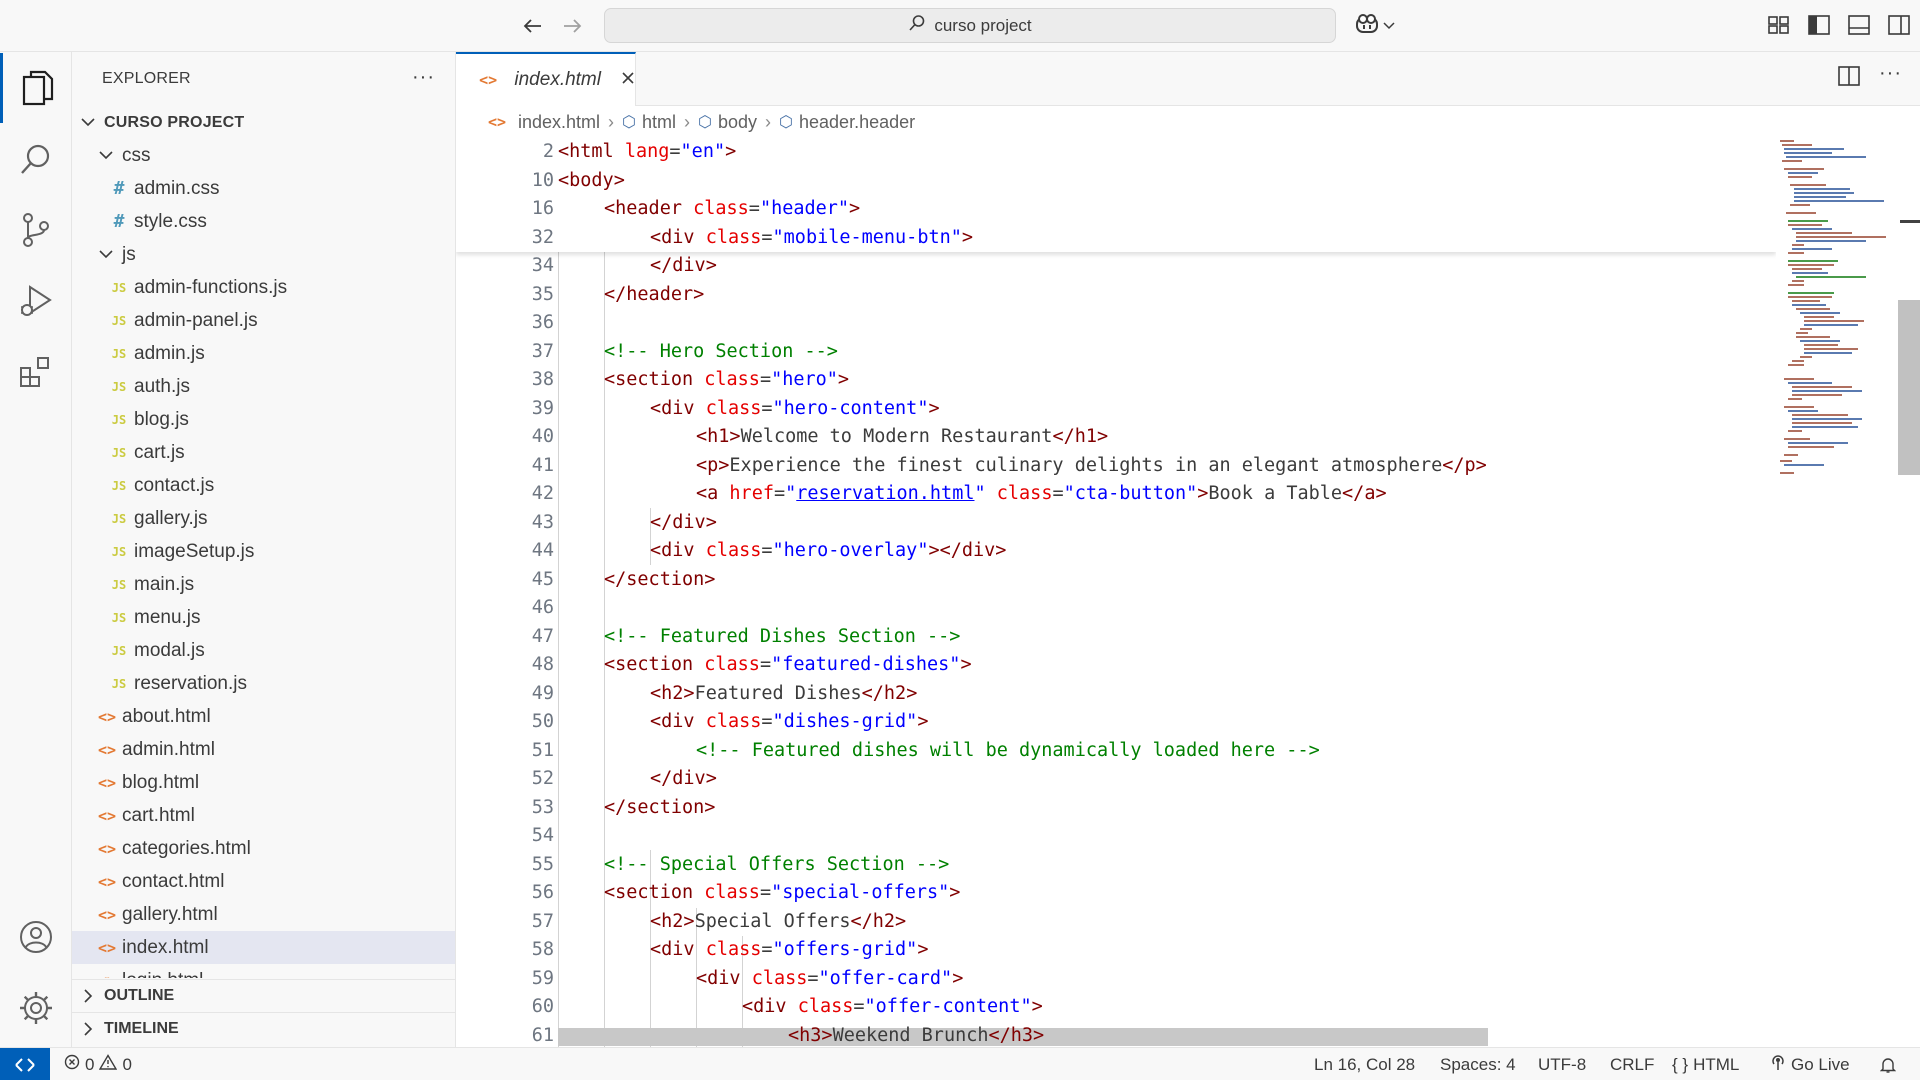  I want to click on file-label: imageSetup.js, so click(194, 551).